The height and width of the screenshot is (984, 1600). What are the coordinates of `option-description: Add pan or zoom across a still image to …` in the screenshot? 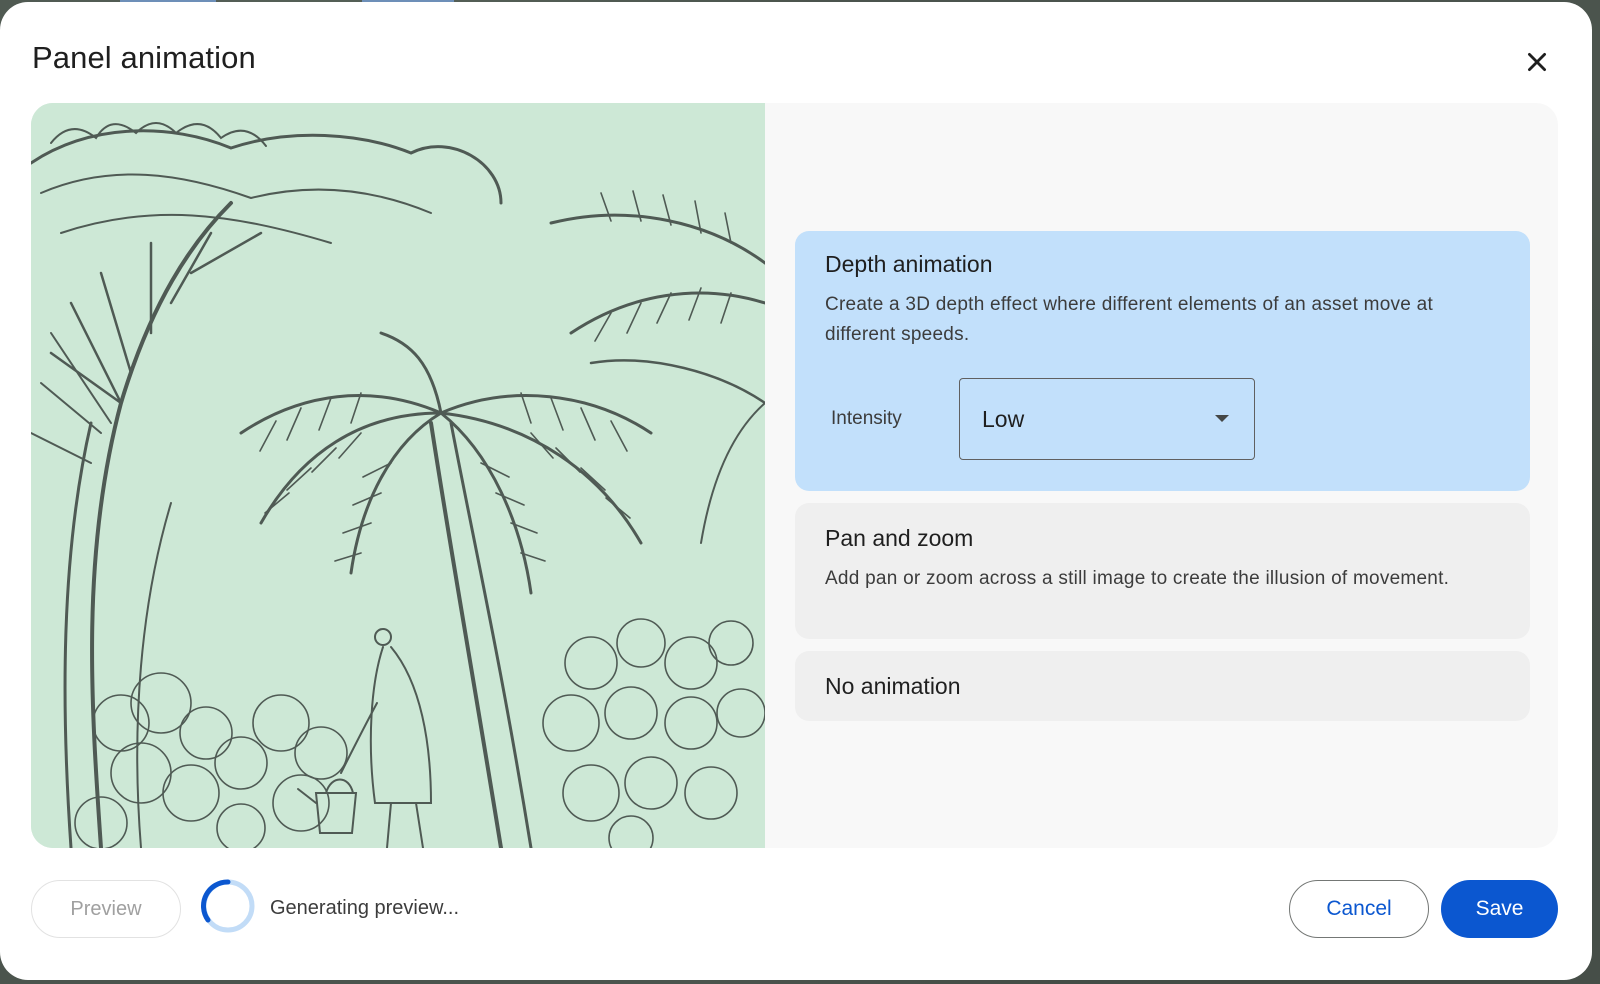 It's located at (1137, 578).